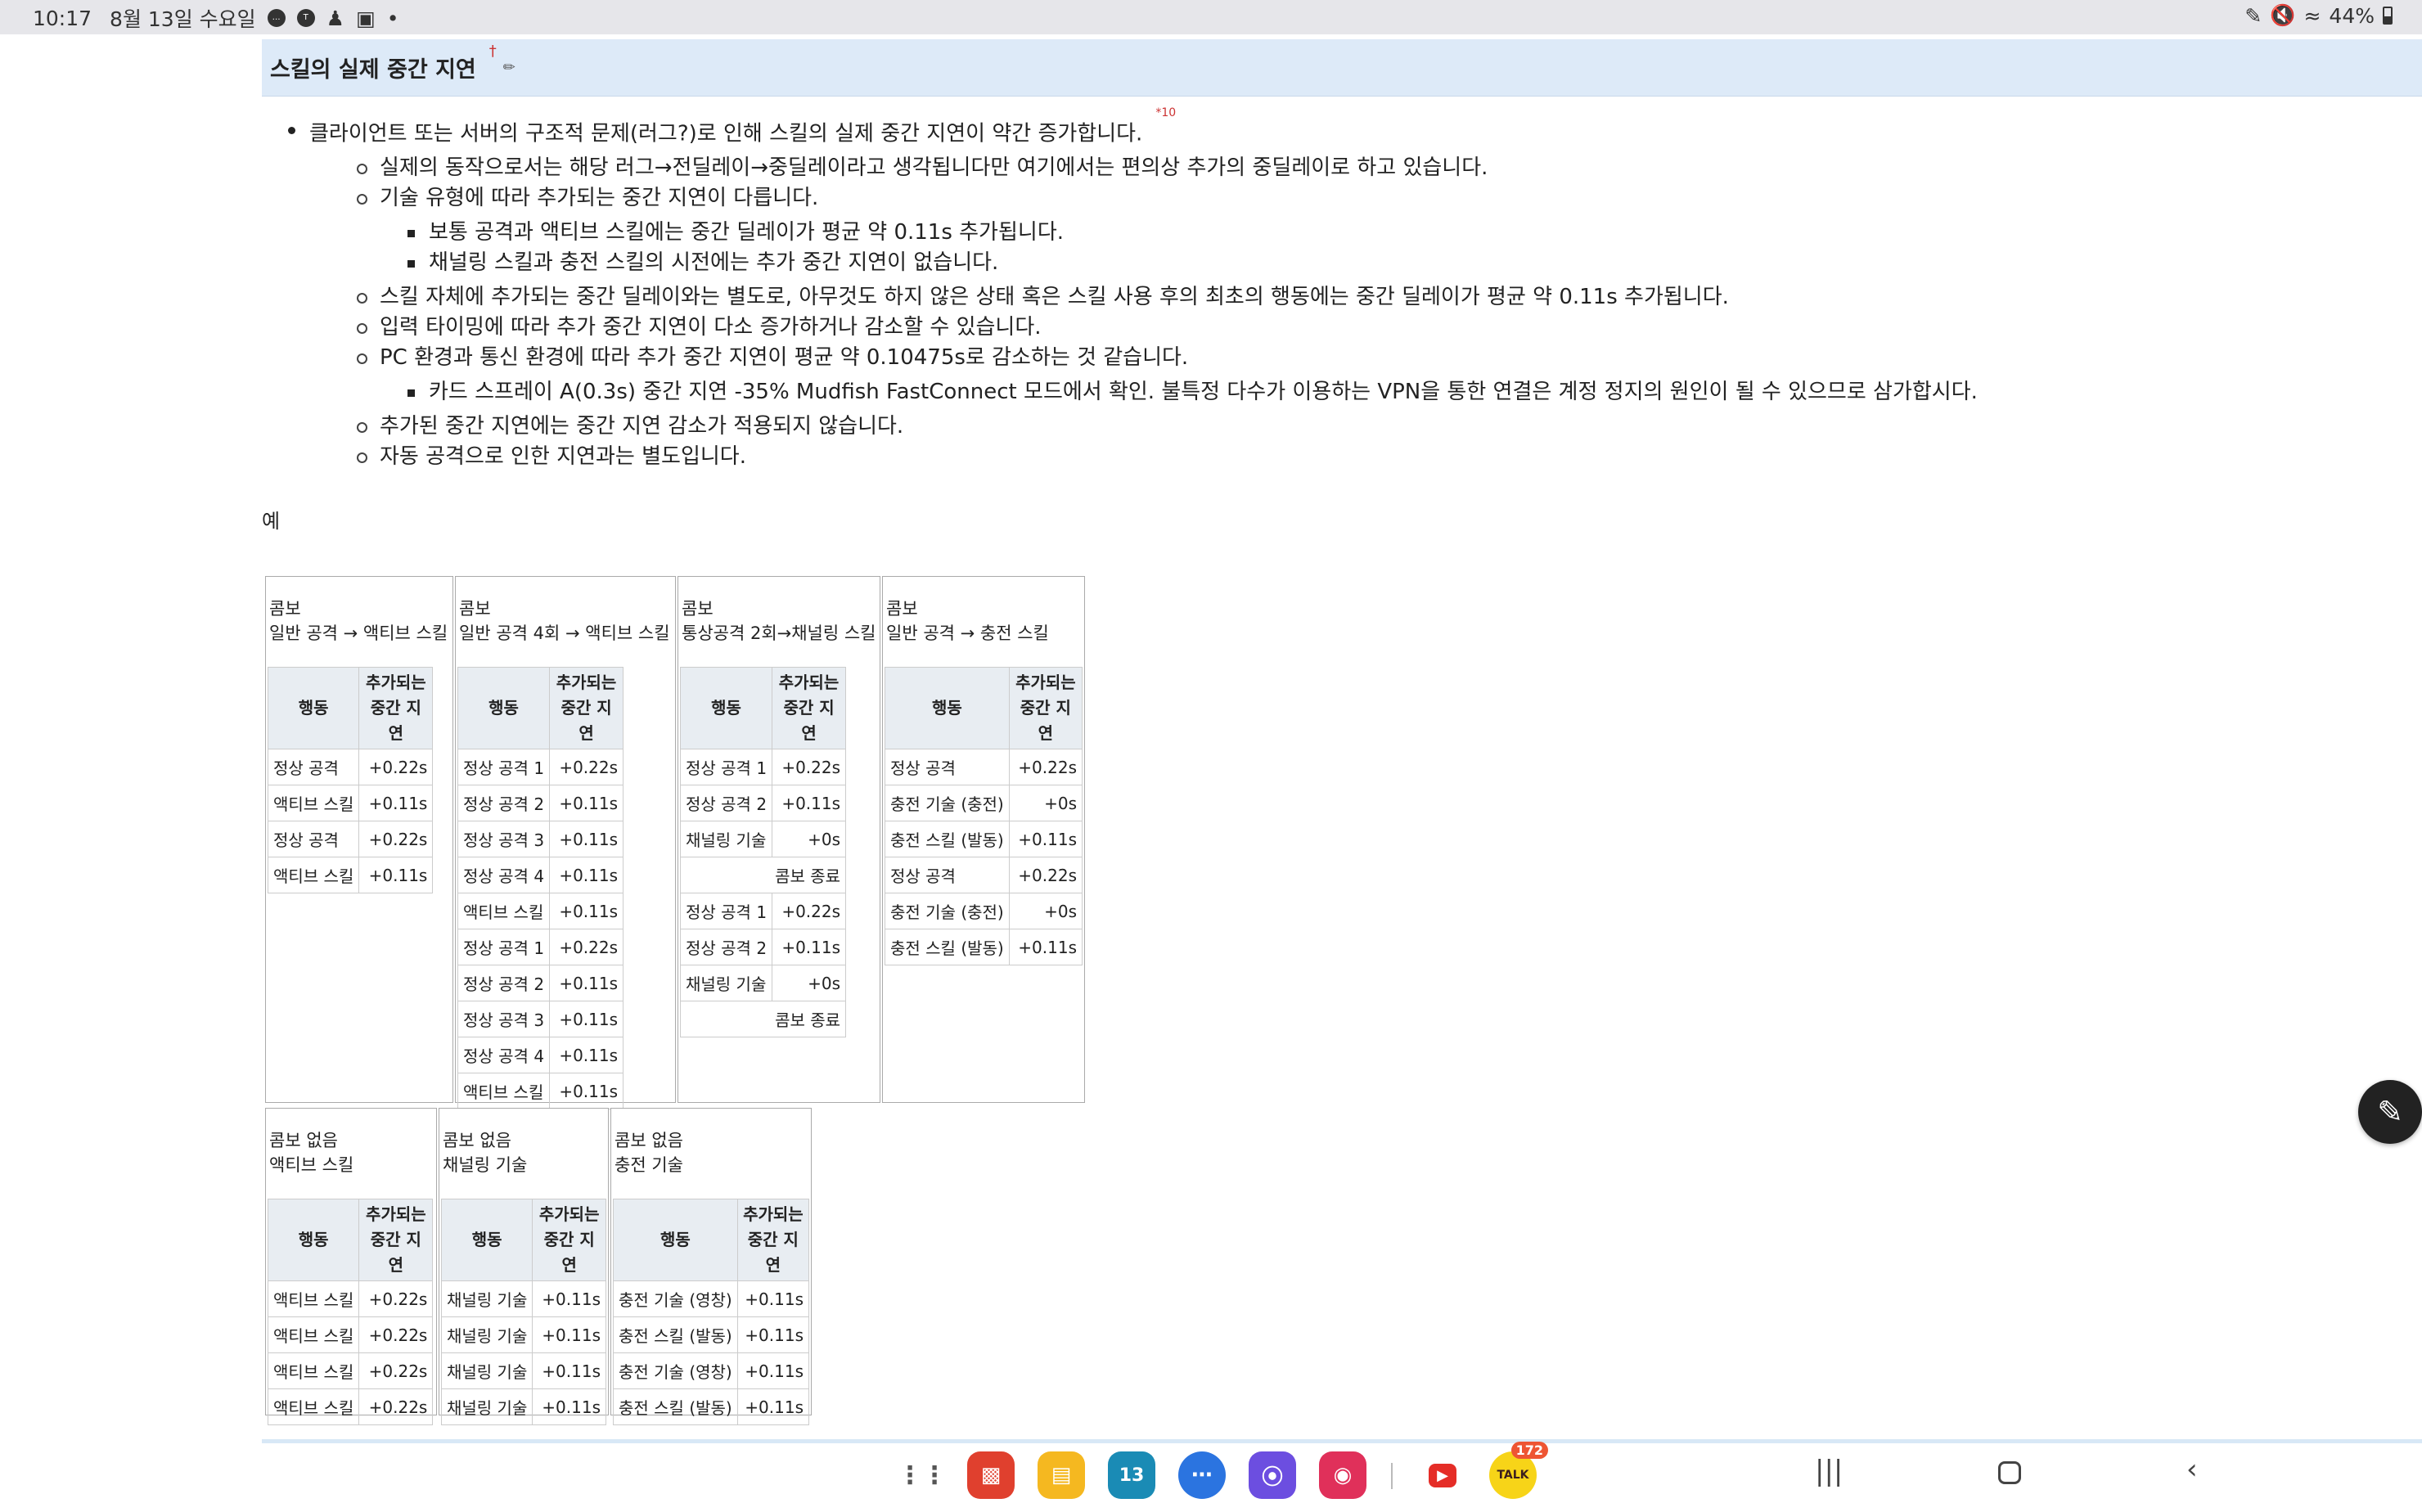 The height and width of the screenshot is (1512, 2422). Describe the element at coordinates (540, 839) in the screenshot. I see `table-row: 정상 공격 3 +0.11s` at that location.